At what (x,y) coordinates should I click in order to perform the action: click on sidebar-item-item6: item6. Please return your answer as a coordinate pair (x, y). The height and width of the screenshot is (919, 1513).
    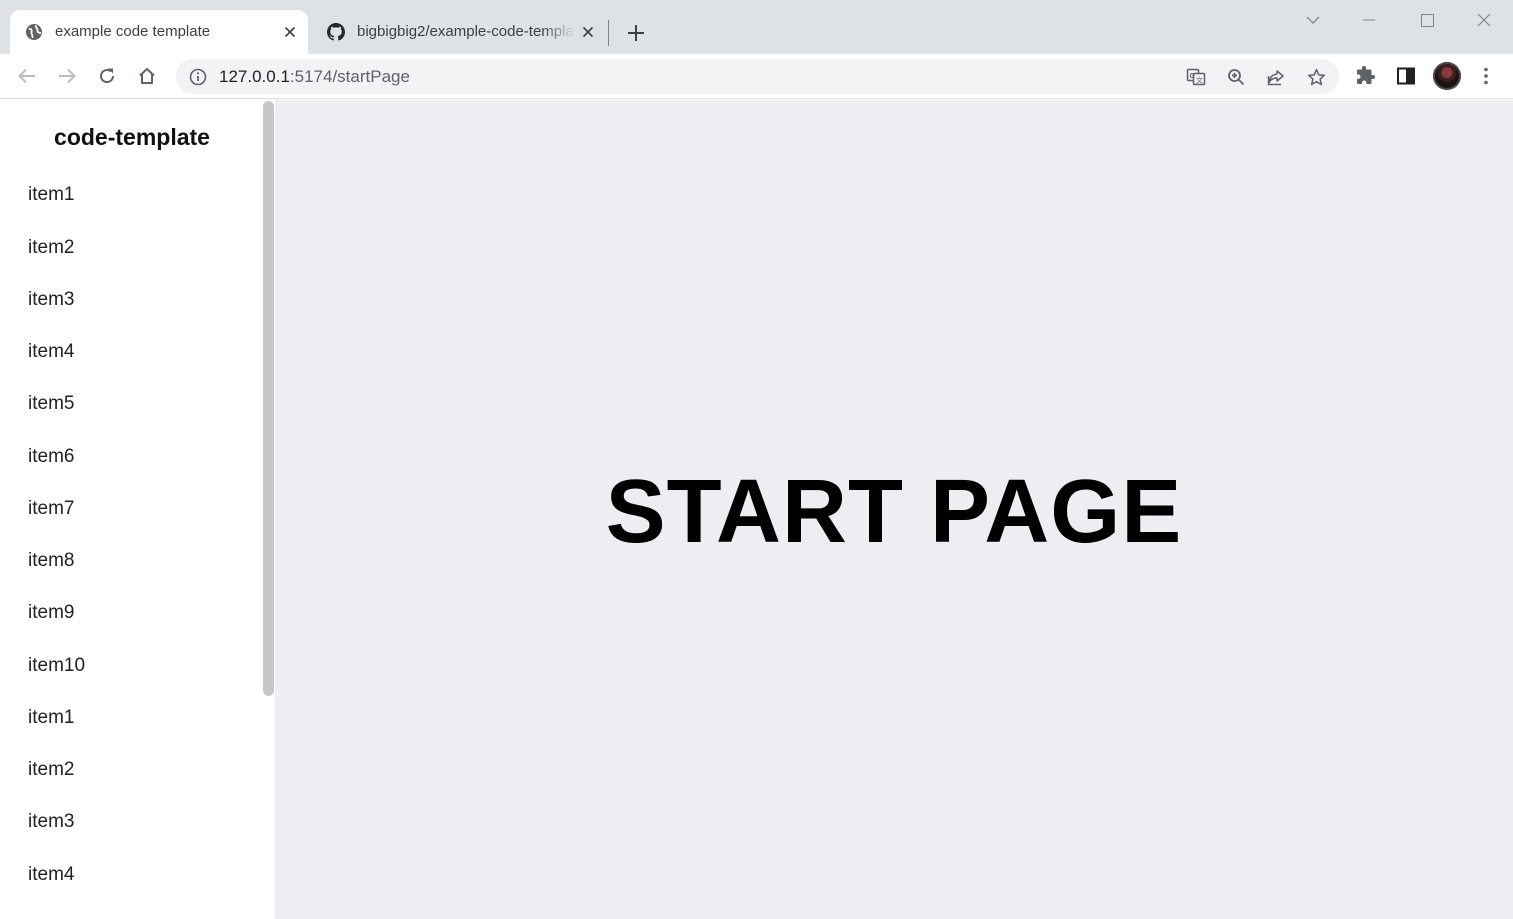
    Looking at the image, I should click on (51, 457).